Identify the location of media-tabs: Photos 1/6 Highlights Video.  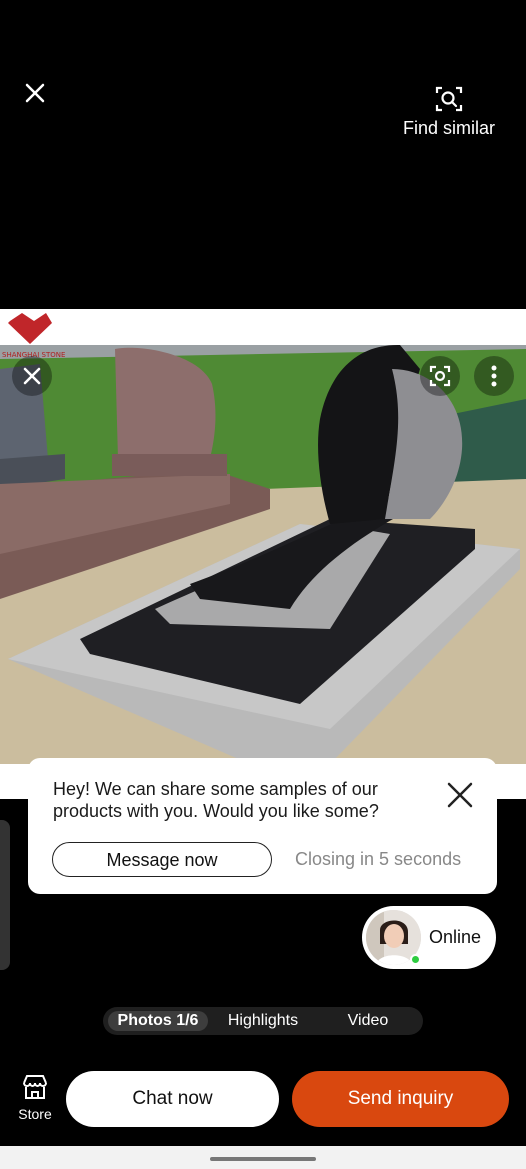
(263, 1021).